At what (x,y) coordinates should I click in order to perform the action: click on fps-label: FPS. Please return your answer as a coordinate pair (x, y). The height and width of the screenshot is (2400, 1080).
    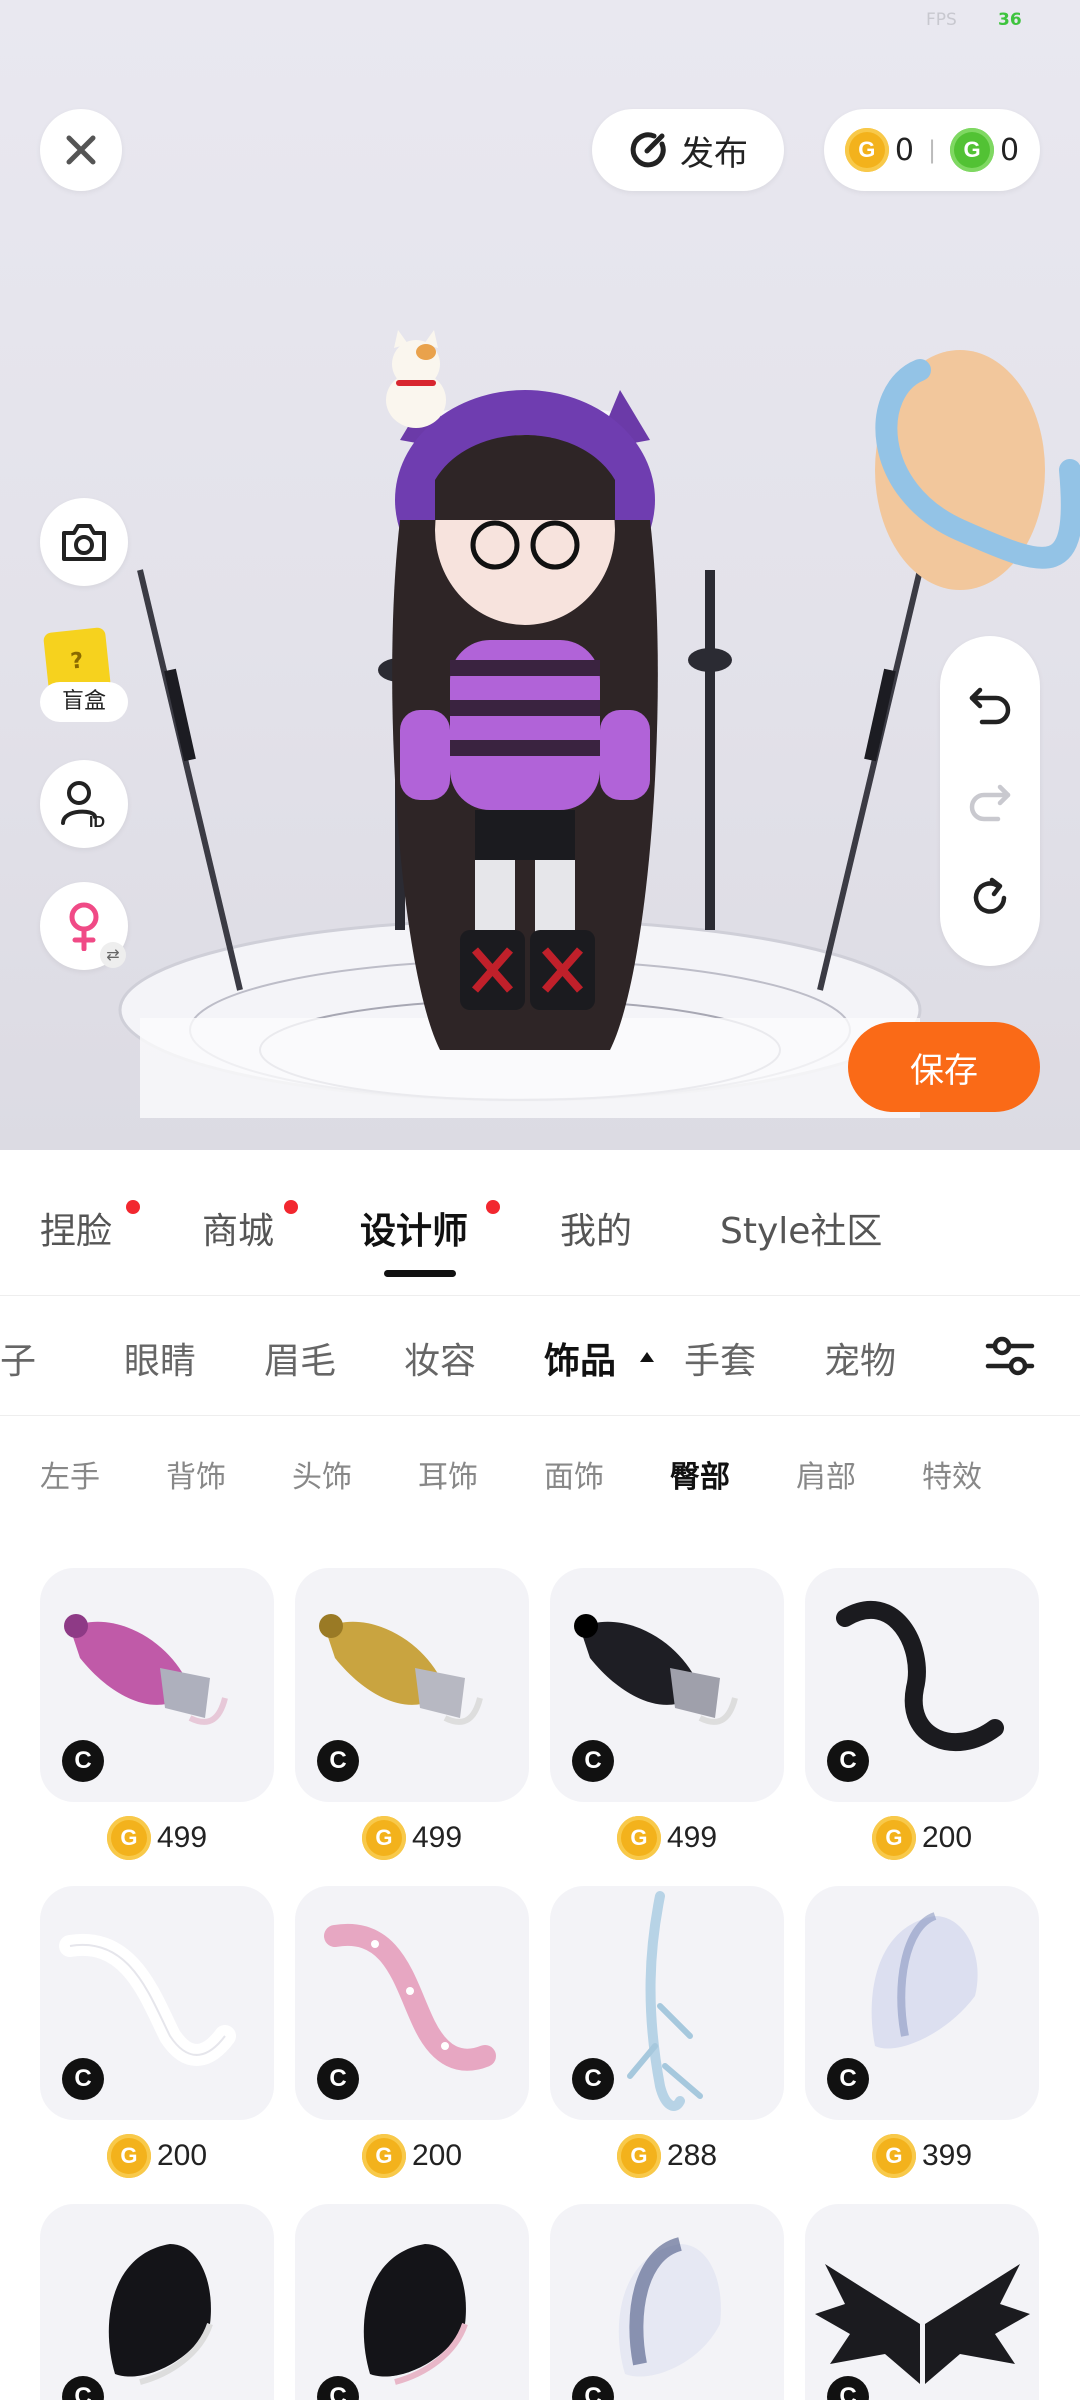
    Looking at the image, I should click on (941, 20).